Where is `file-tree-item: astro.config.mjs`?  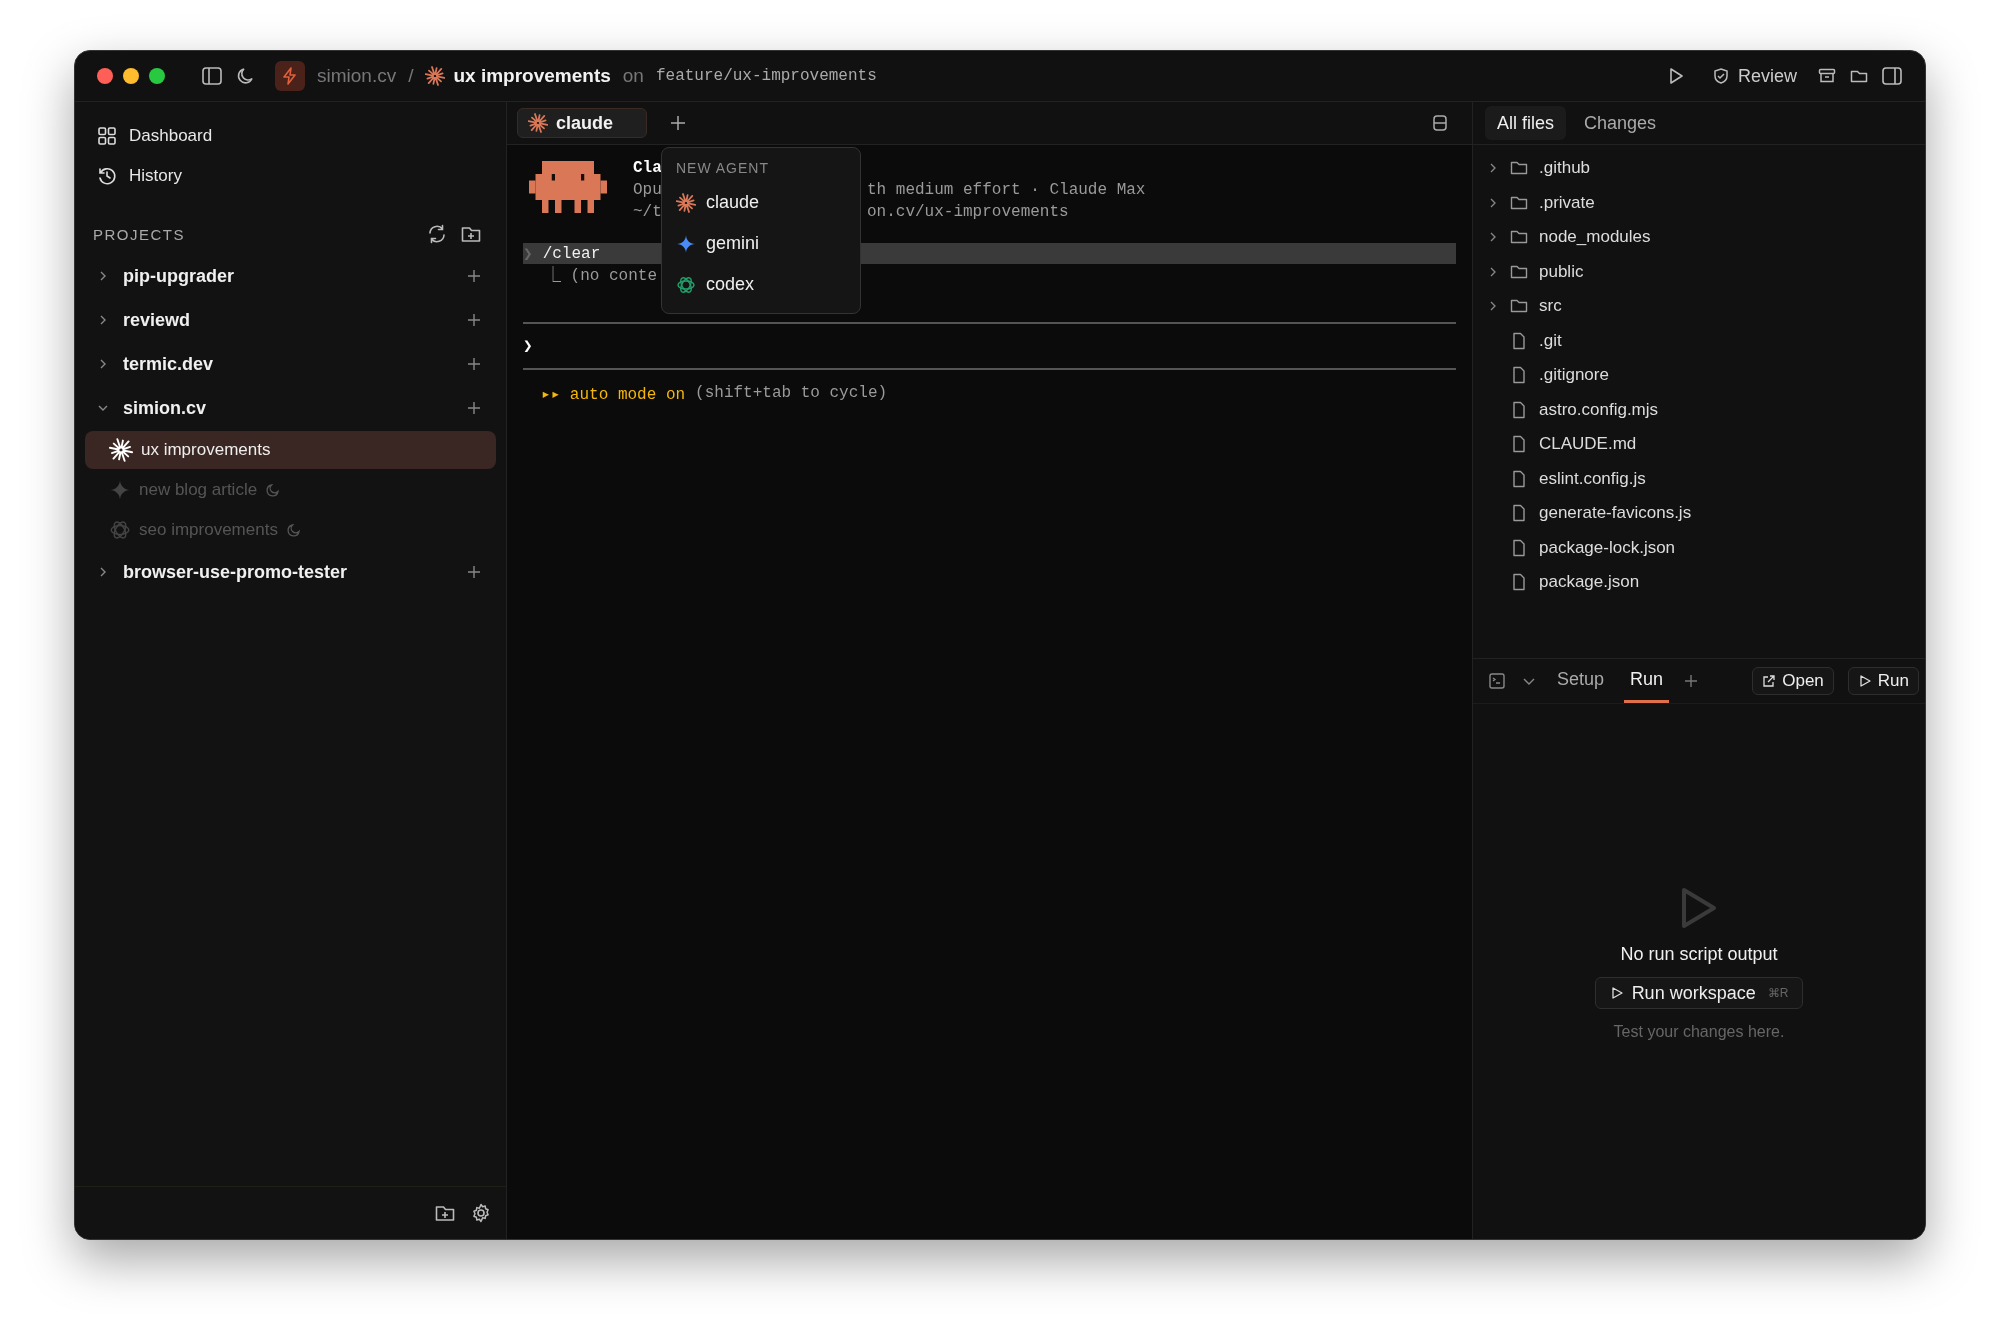 file-tree-item: astro.config.mjs is located at coordinates (1699, 409).